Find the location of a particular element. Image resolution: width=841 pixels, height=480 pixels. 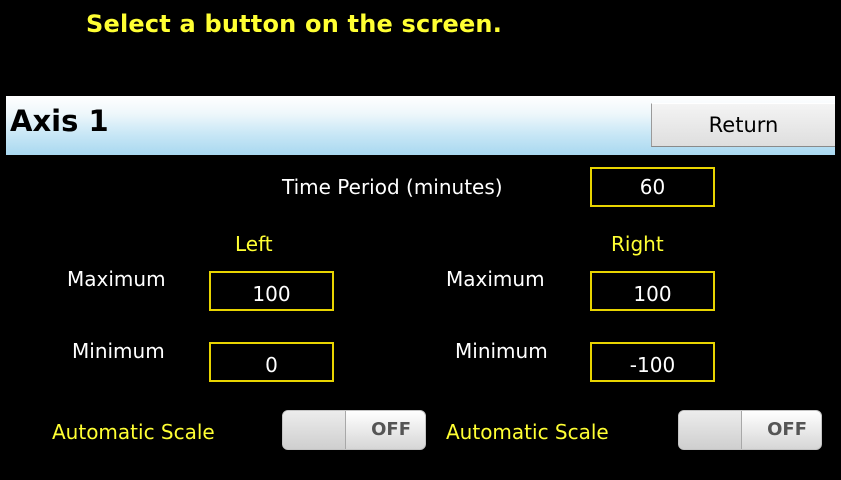

right-minimum-label: Minimum is located at coordinates (501, 351).